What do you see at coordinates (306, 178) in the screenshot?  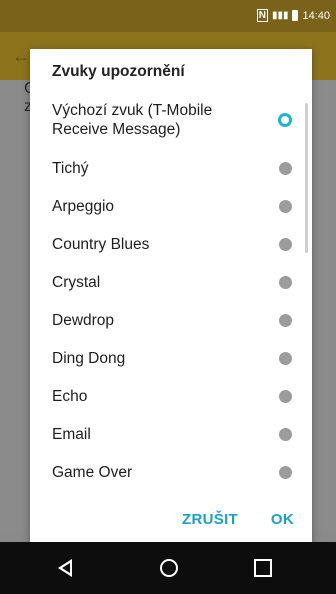 I see `scrollbar` at bounding box center [306, 178].